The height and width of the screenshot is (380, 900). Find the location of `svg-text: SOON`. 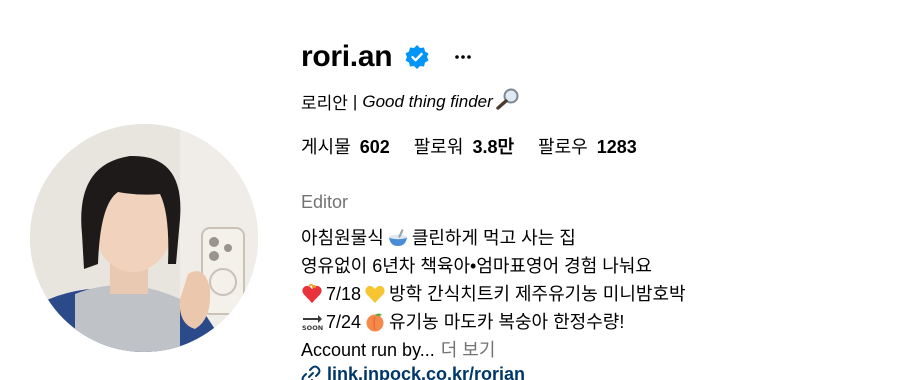

svg-text: SOON is located at coordinates (312, 328).